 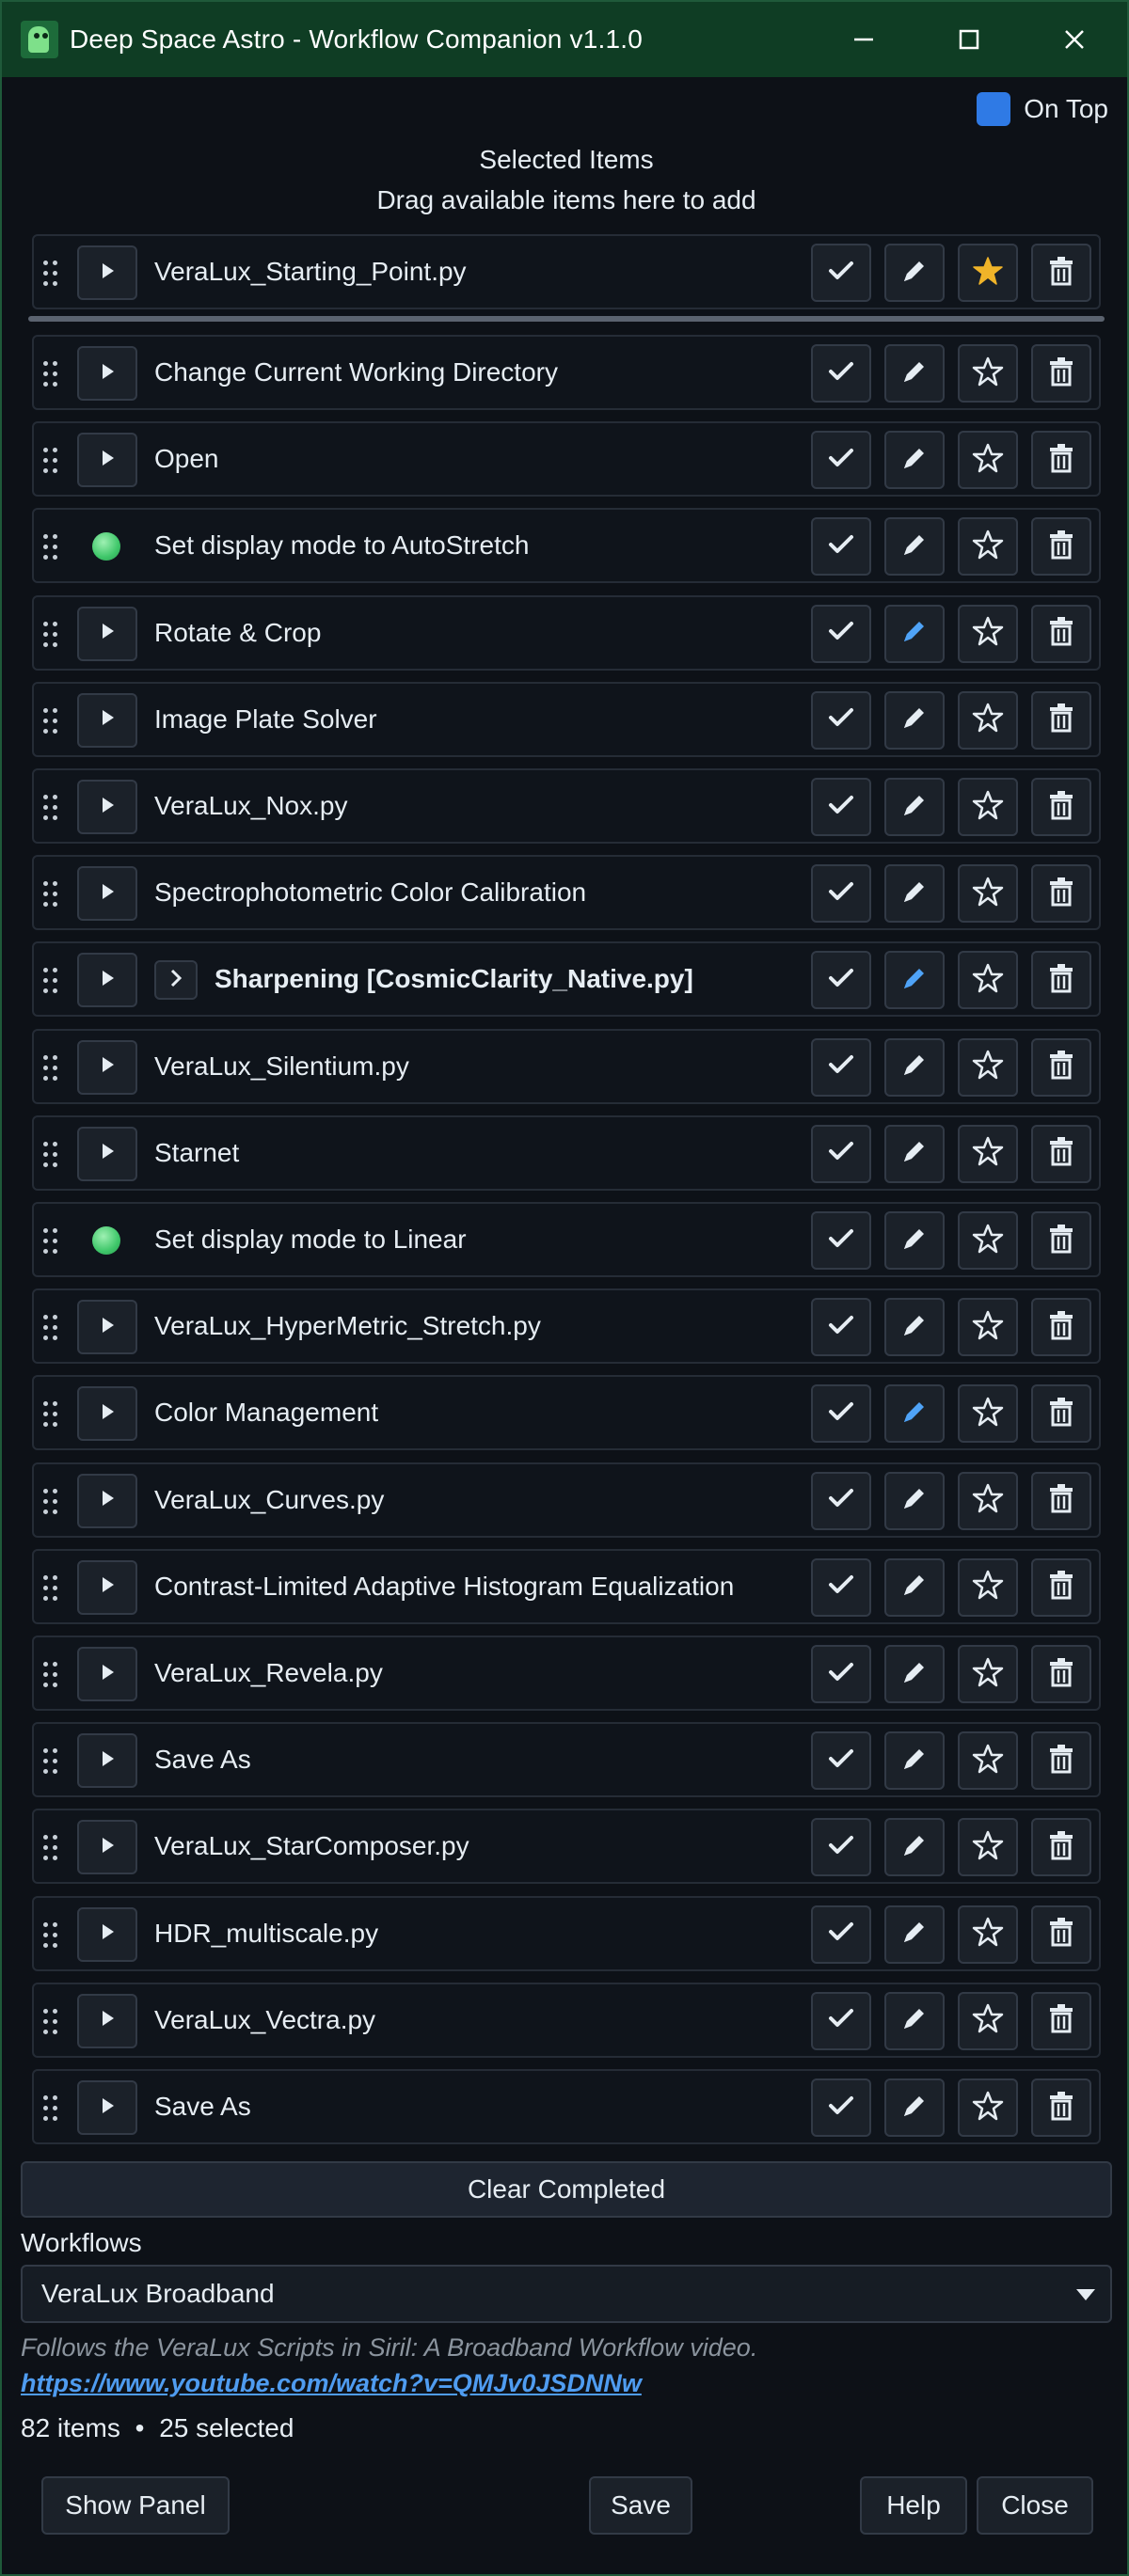 I want to click on workflow-item-row: Spectrophotometric Color Calibration, so click(x=566, y=893).